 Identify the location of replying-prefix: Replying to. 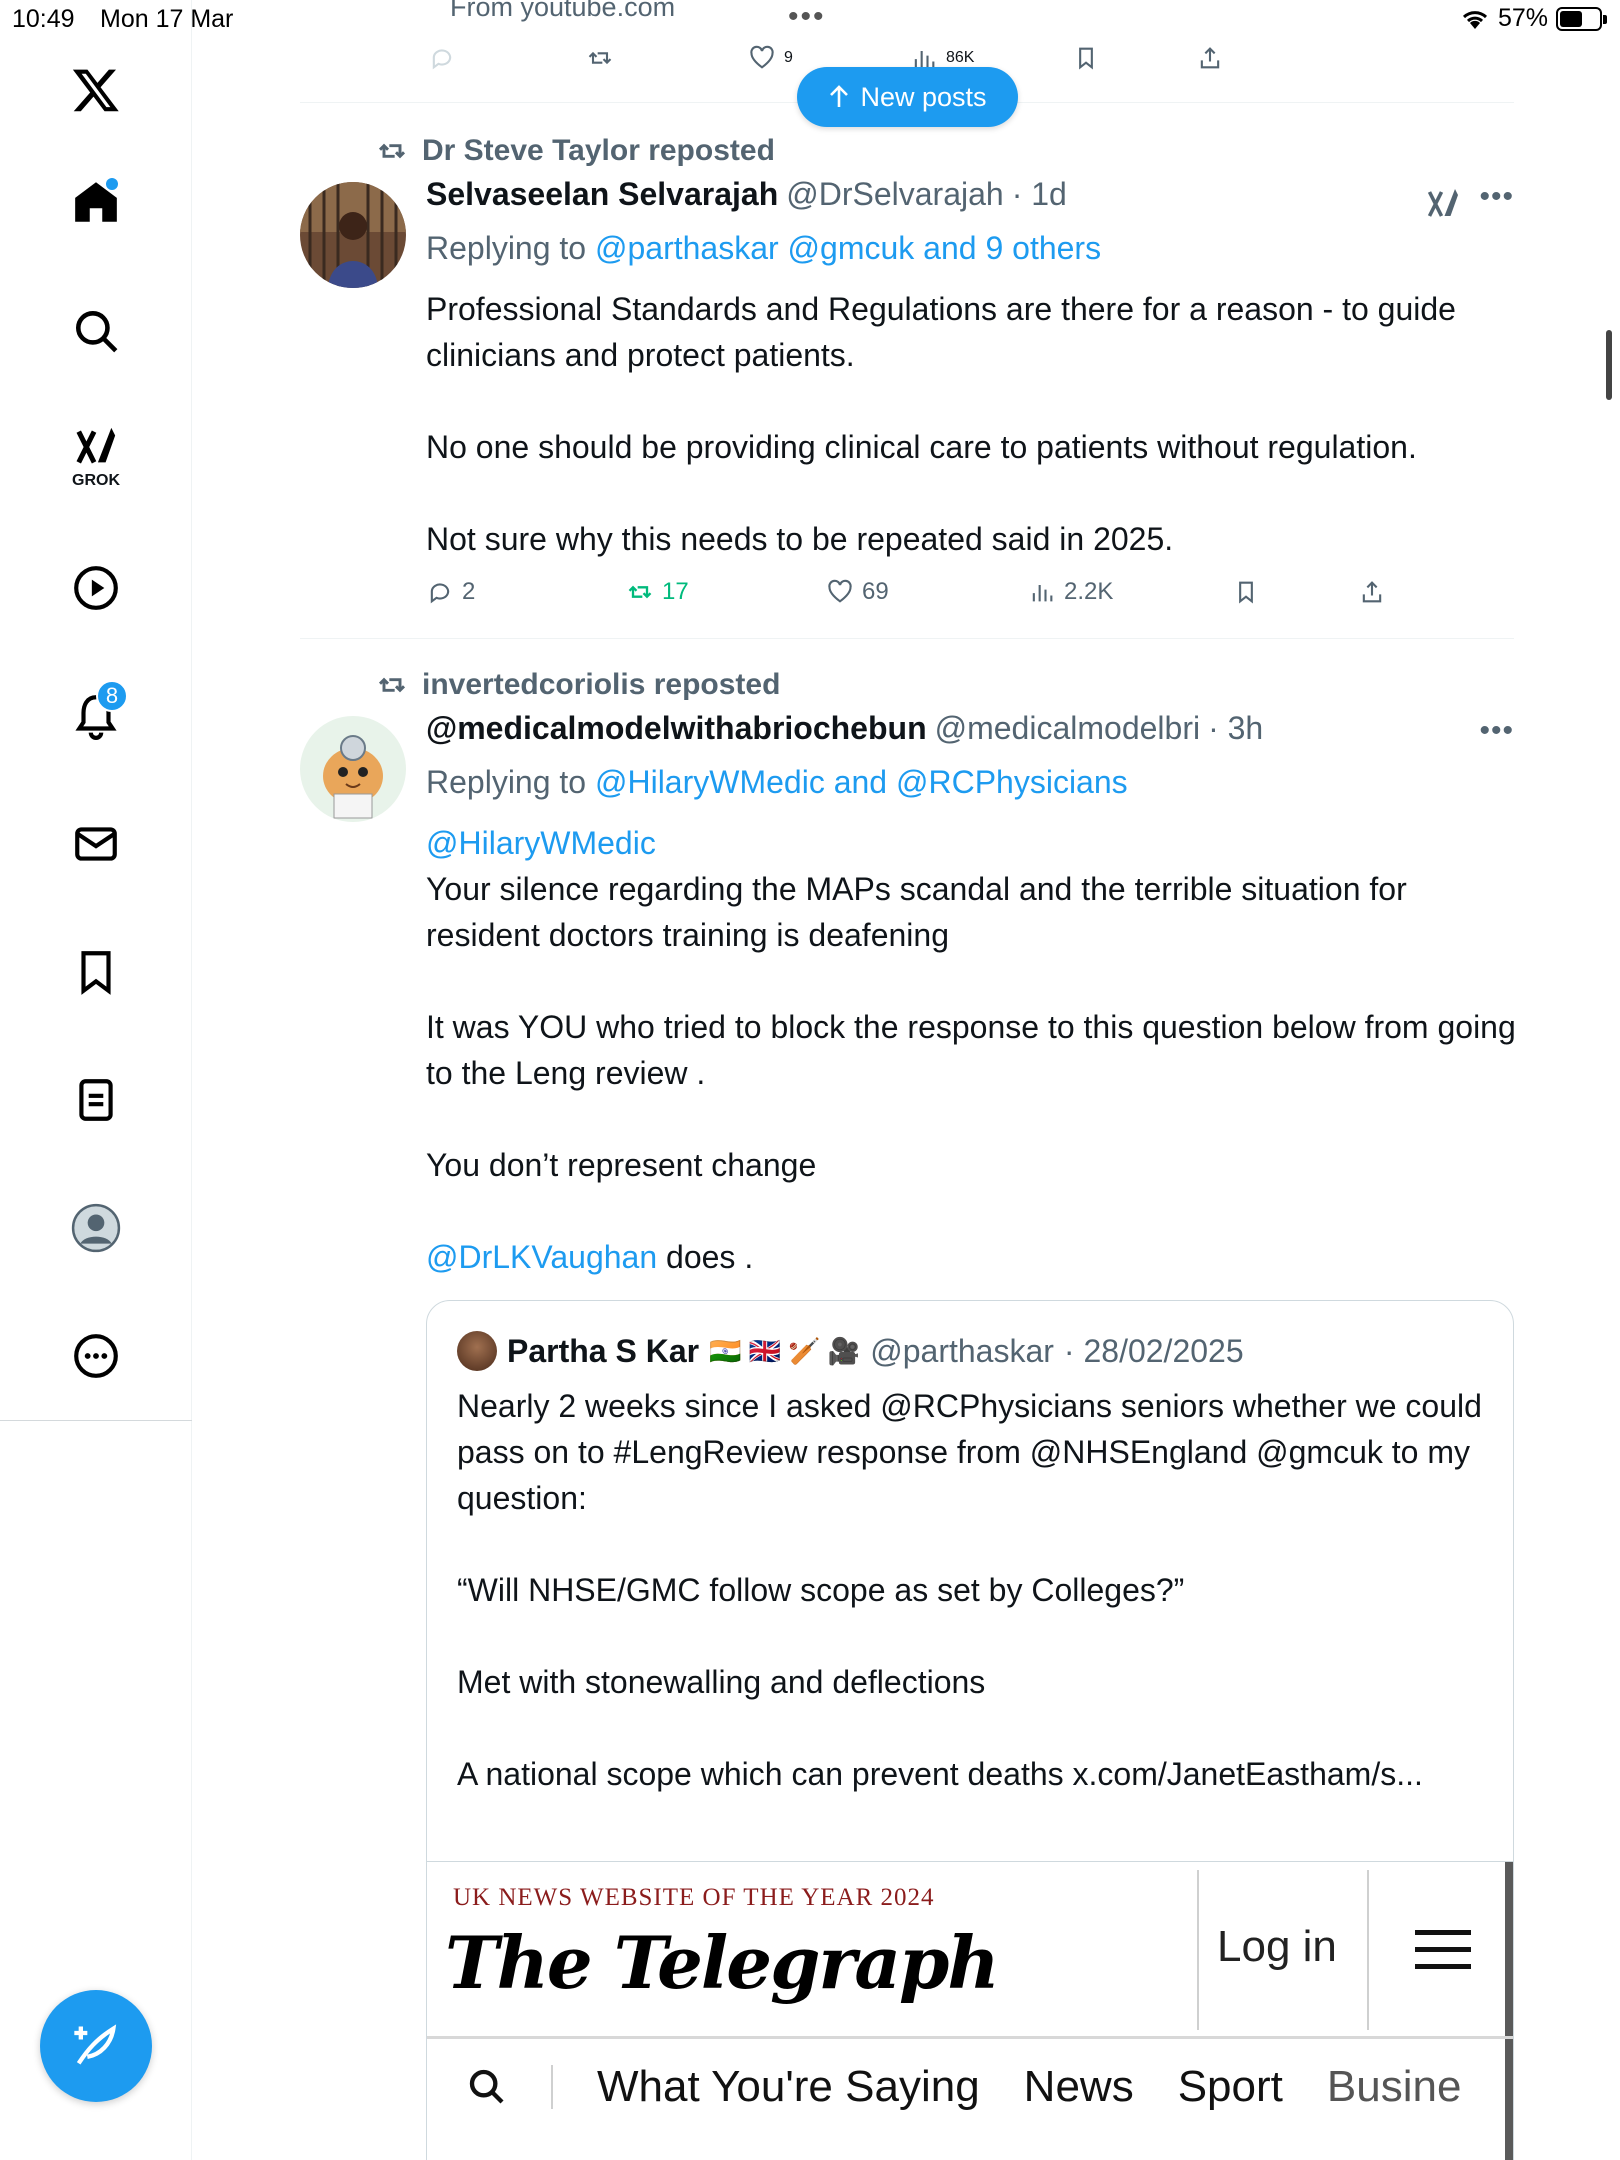
(506, 782).